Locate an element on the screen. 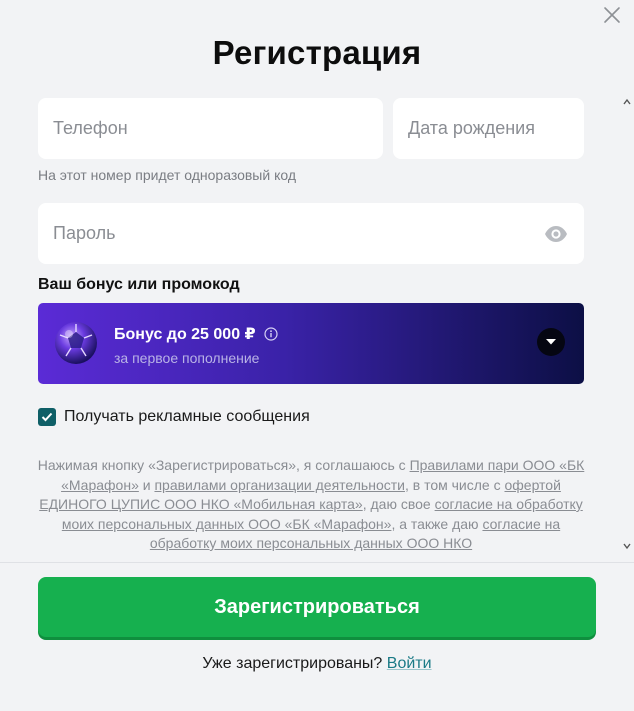  close-icon is located at coordinates (612, 15).